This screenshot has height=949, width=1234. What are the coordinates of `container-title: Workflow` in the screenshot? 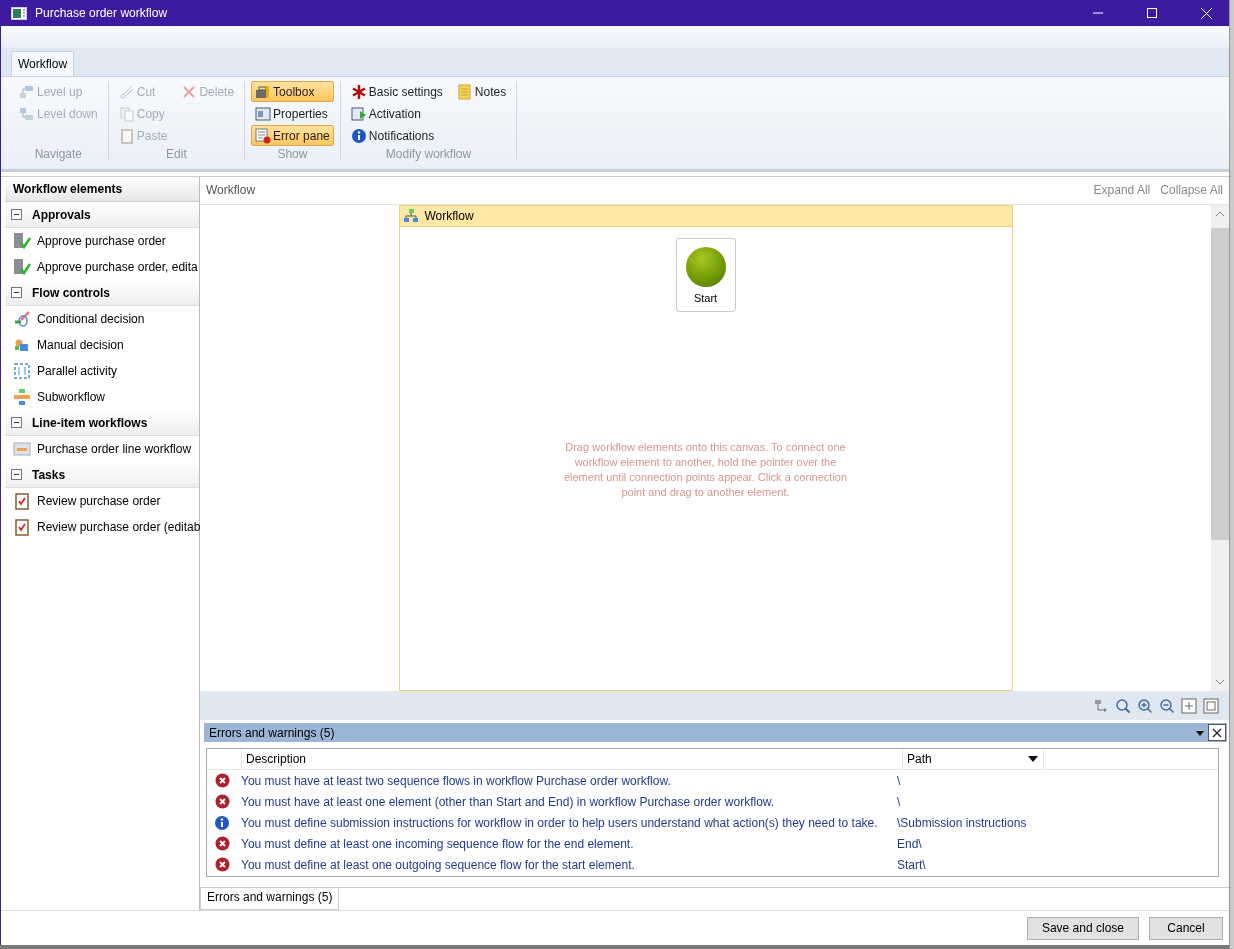 It's located at (449, 215).